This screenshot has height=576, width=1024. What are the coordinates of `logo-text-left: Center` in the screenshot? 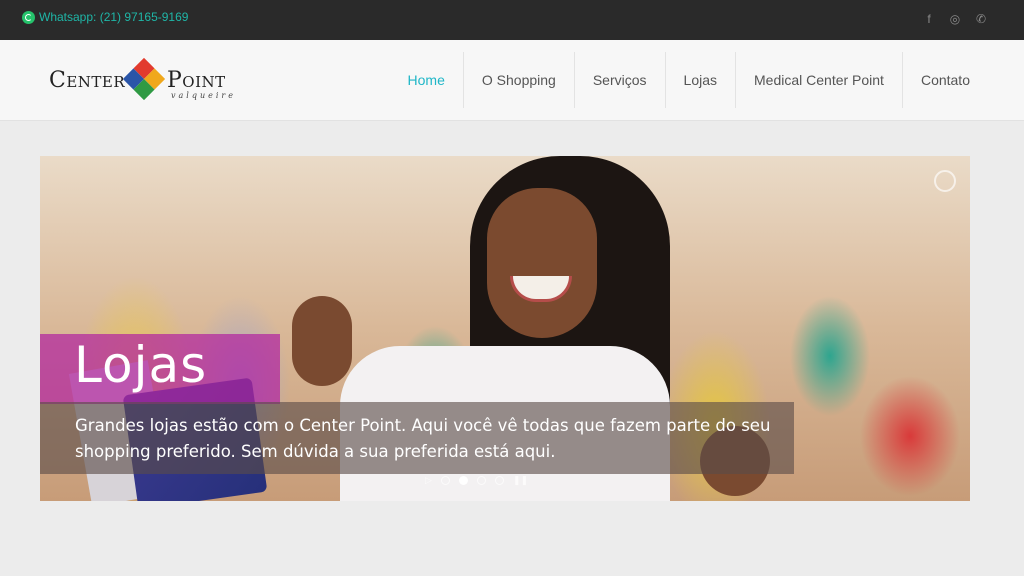 It's located at (87, 80).